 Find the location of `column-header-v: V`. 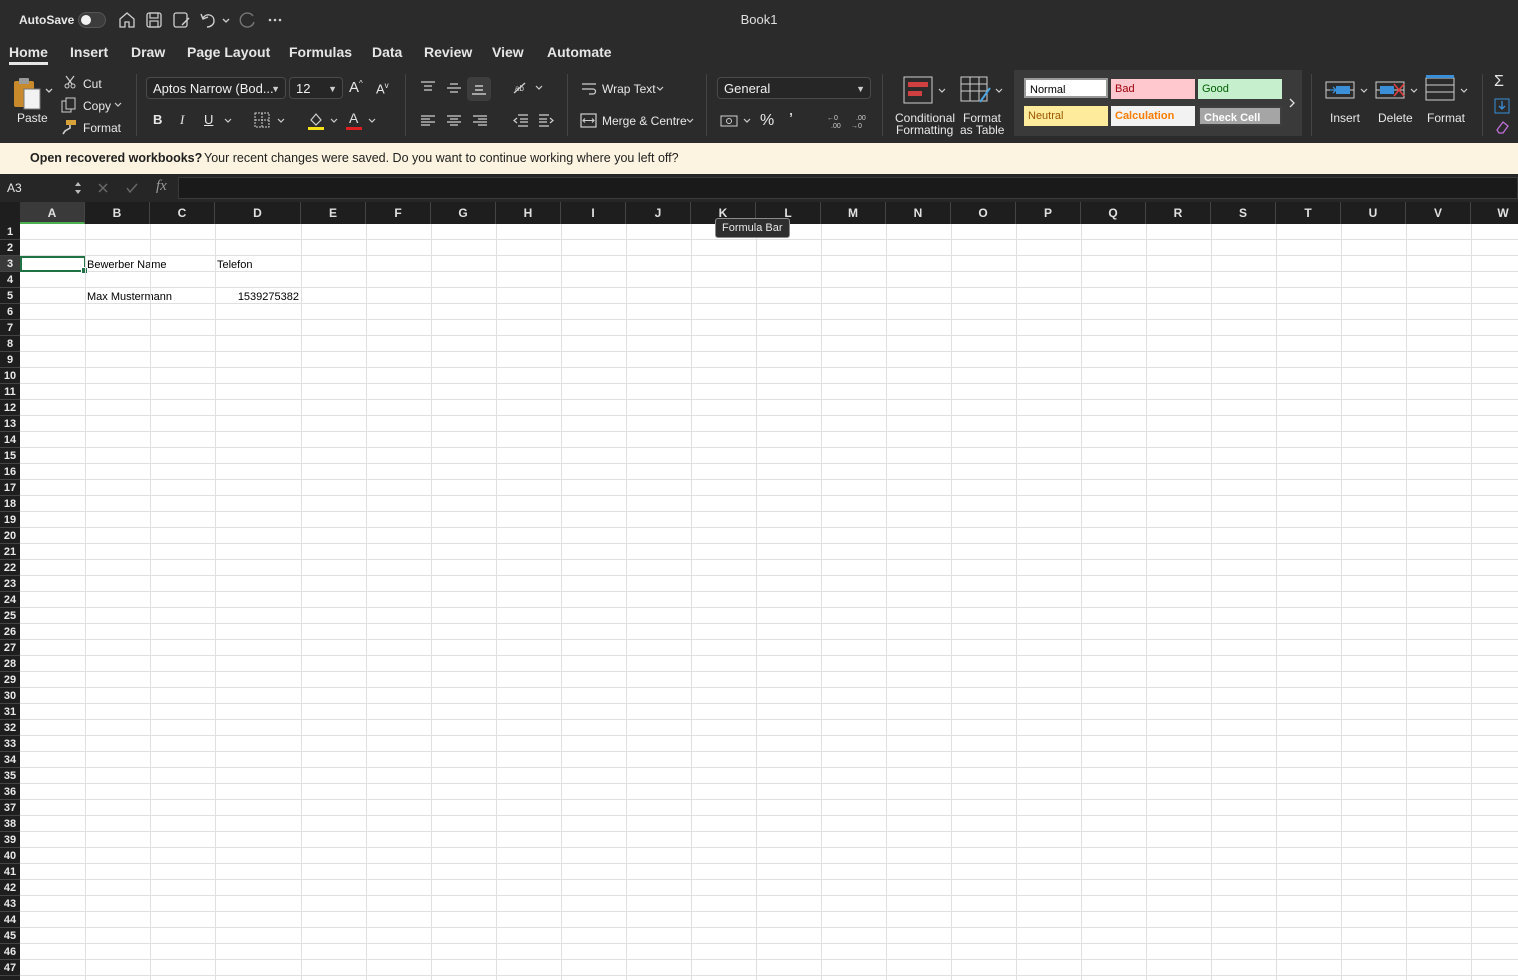

column-header-v: V is located at coordinates (1438, 213).